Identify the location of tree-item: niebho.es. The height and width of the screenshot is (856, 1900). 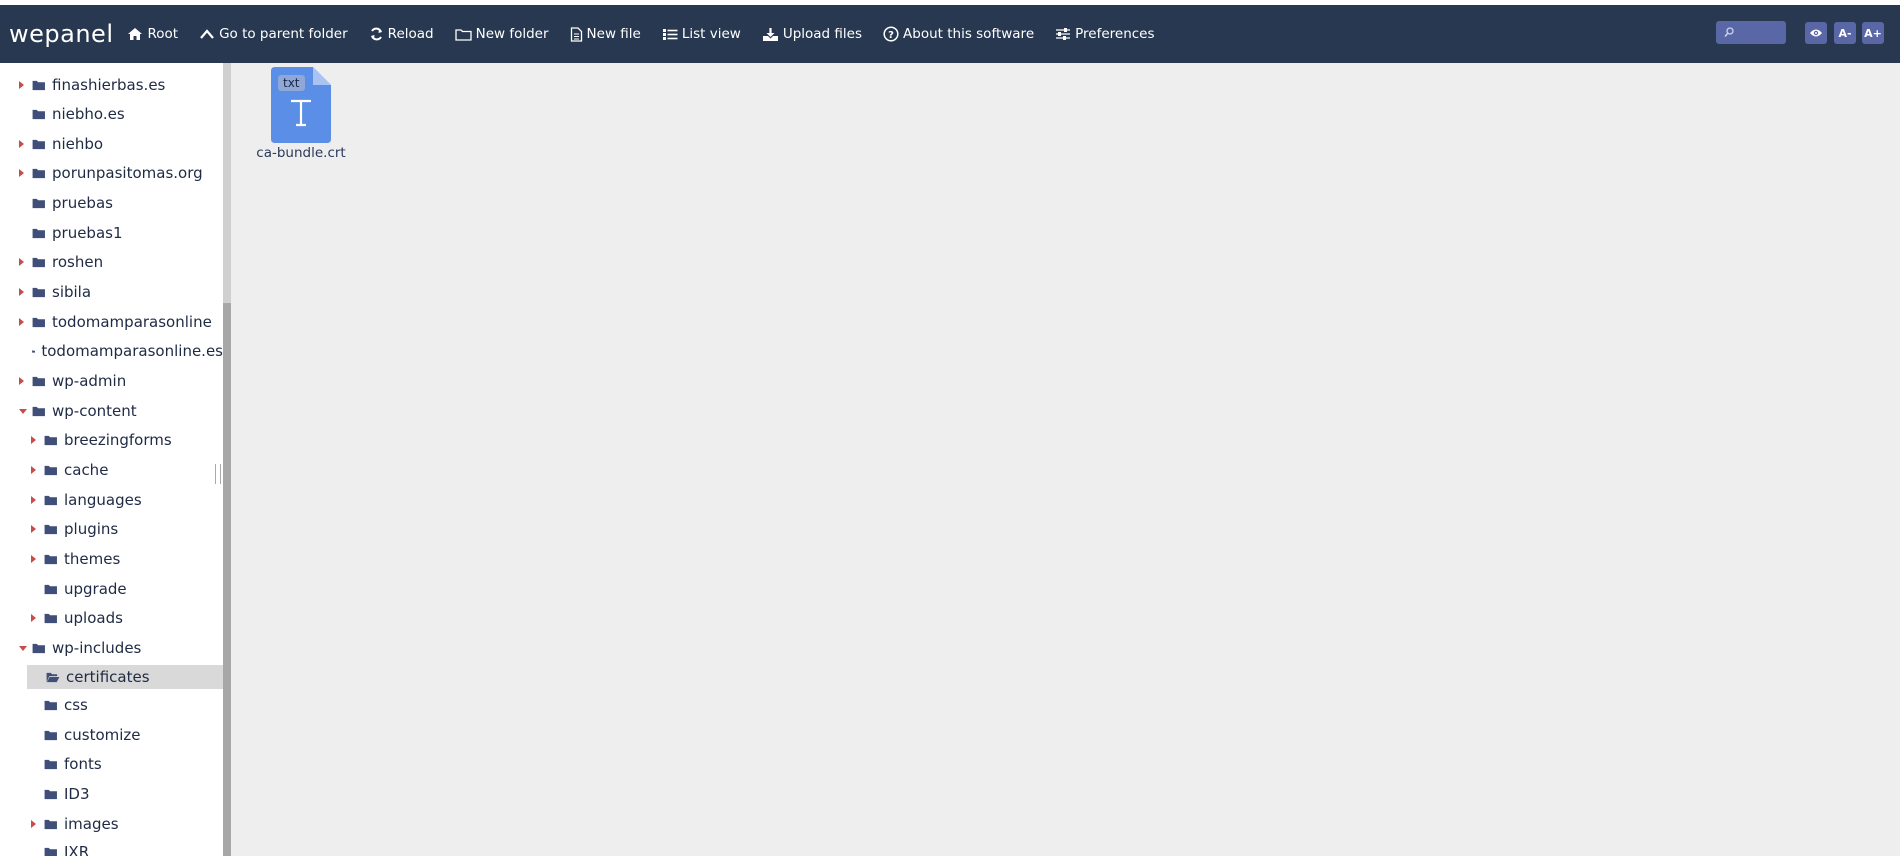
(111, 114).